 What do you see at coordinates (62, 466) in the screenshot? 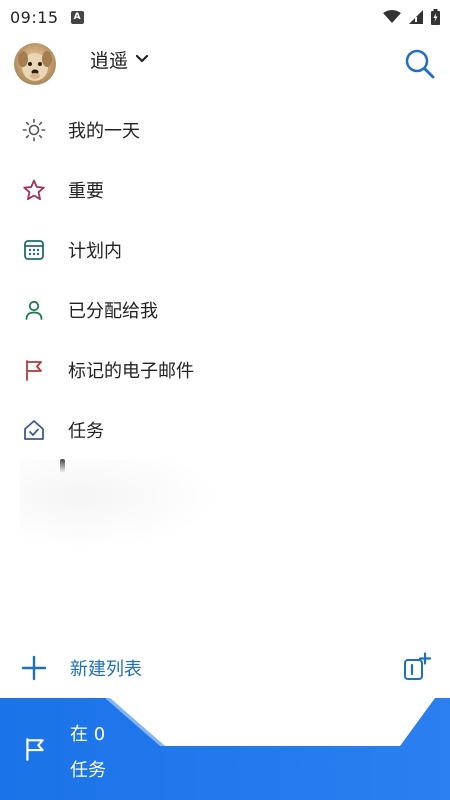
I see `blurred-mark` at bounding box center [62, 466].